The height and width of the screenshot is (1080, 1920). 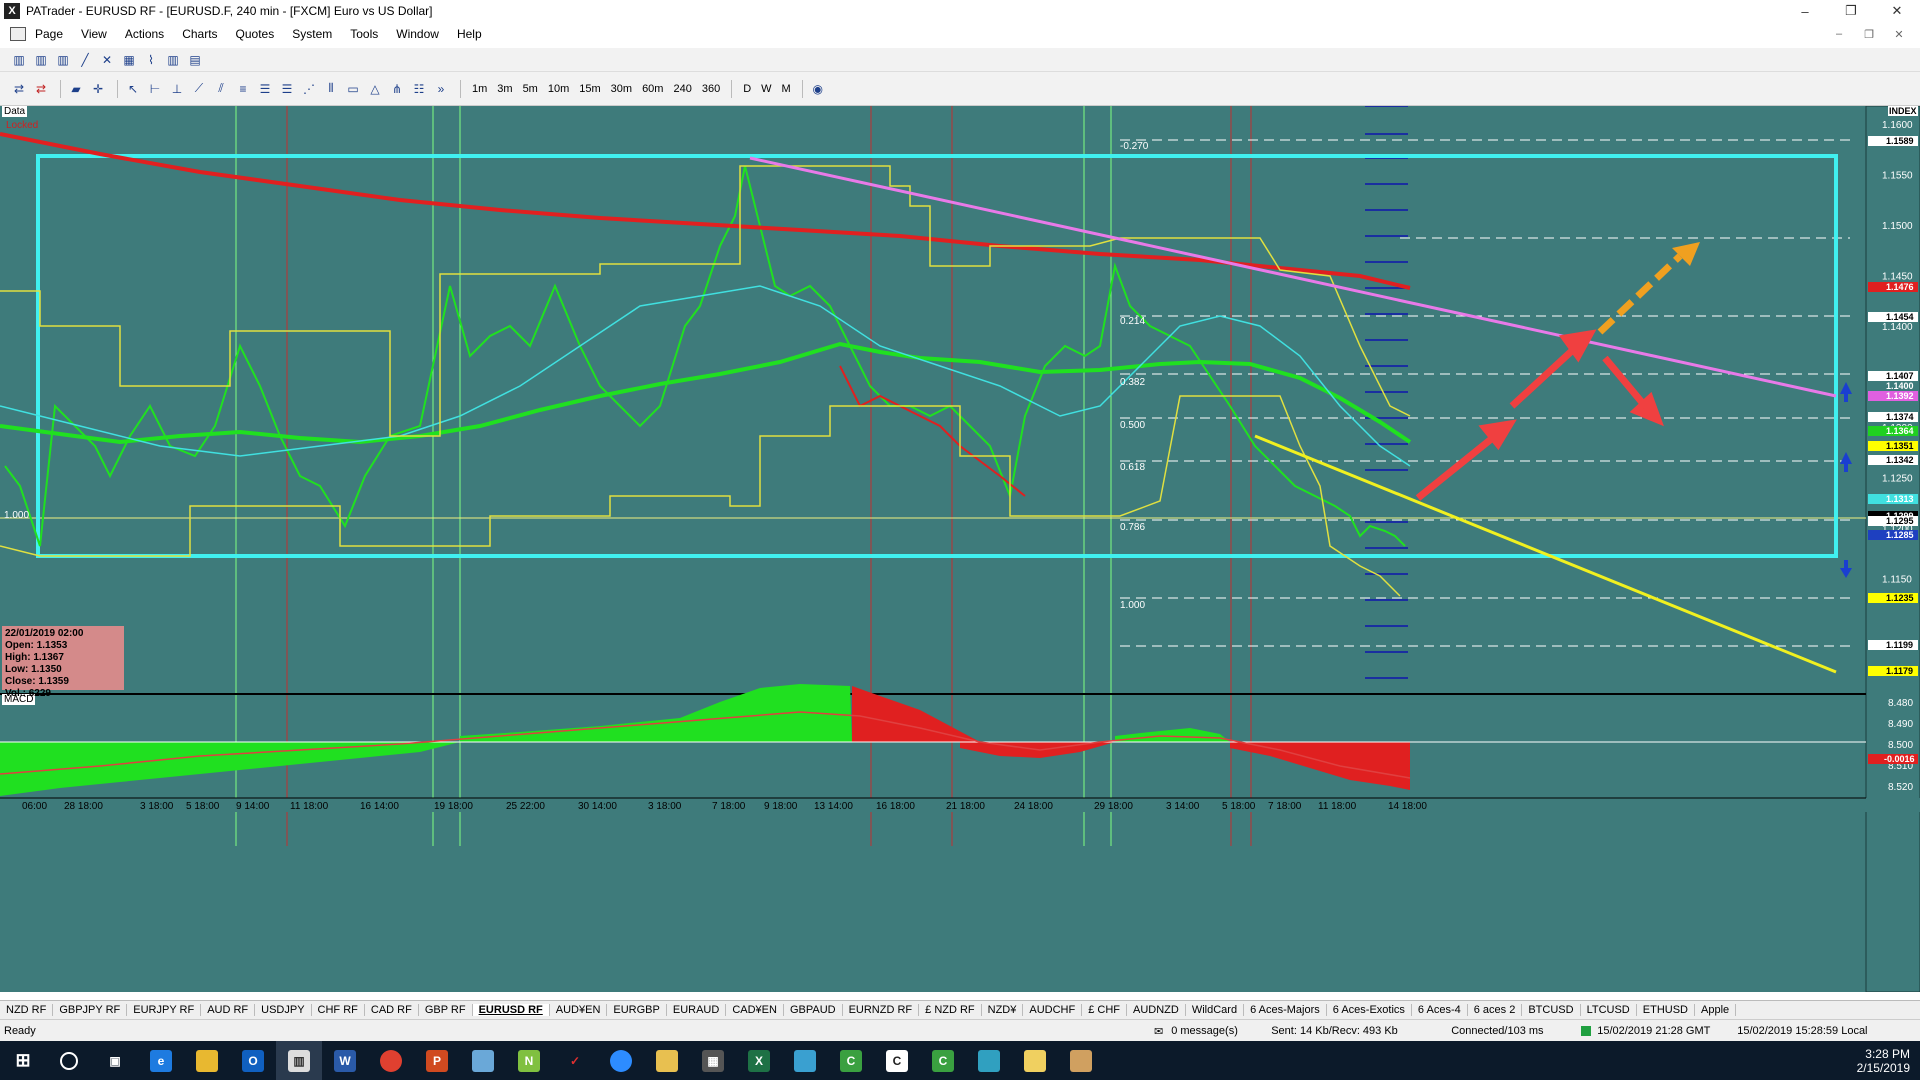 What do you see at coordinates (766, 89) in the screenshot?
I see `period-weekly: W` at bounding box center [766, 89].